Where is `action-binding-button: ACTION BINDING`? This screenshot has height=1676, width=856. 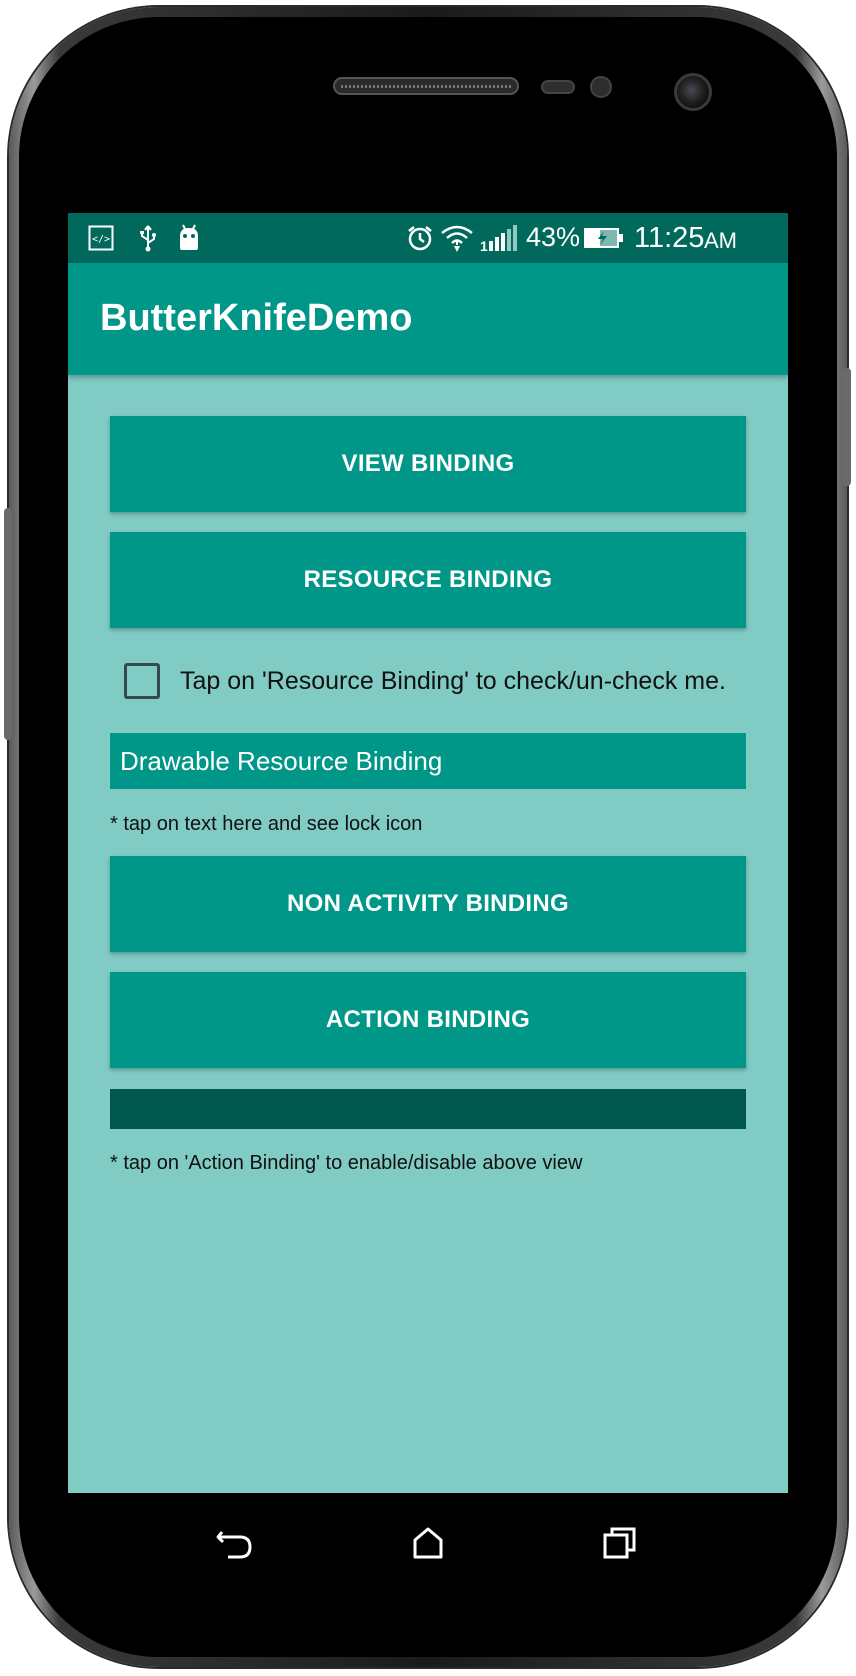 action-binding-button: ACTION BINDING is located at coordinates (428, 1020).